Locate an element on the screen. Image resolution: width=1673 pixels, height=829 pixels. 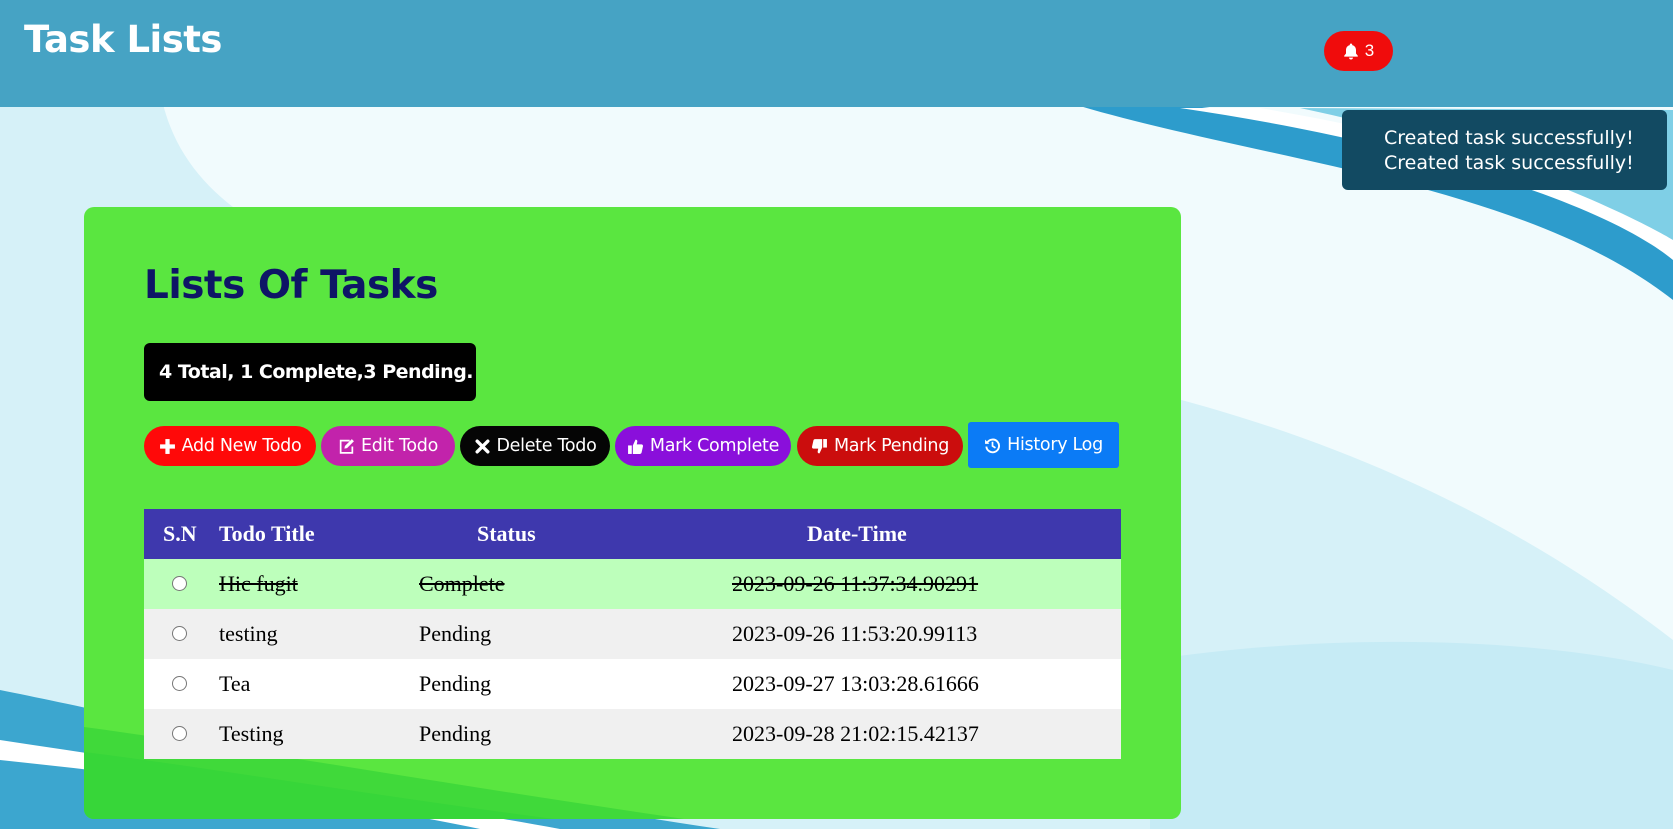
todo-title: Hic fugit is located at coordinates (258, 583).